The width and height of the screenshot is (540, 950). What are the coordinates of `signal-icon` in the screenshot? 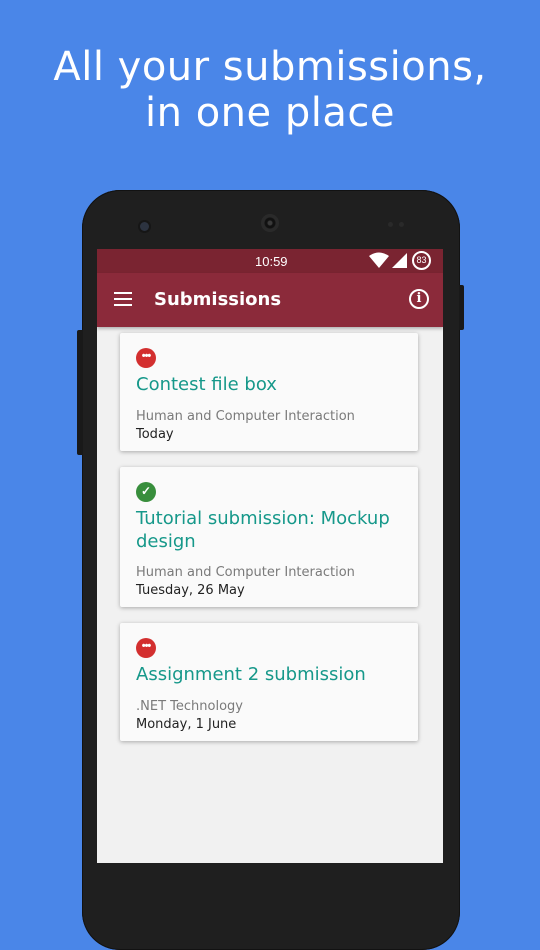 It's located at (399, 260).